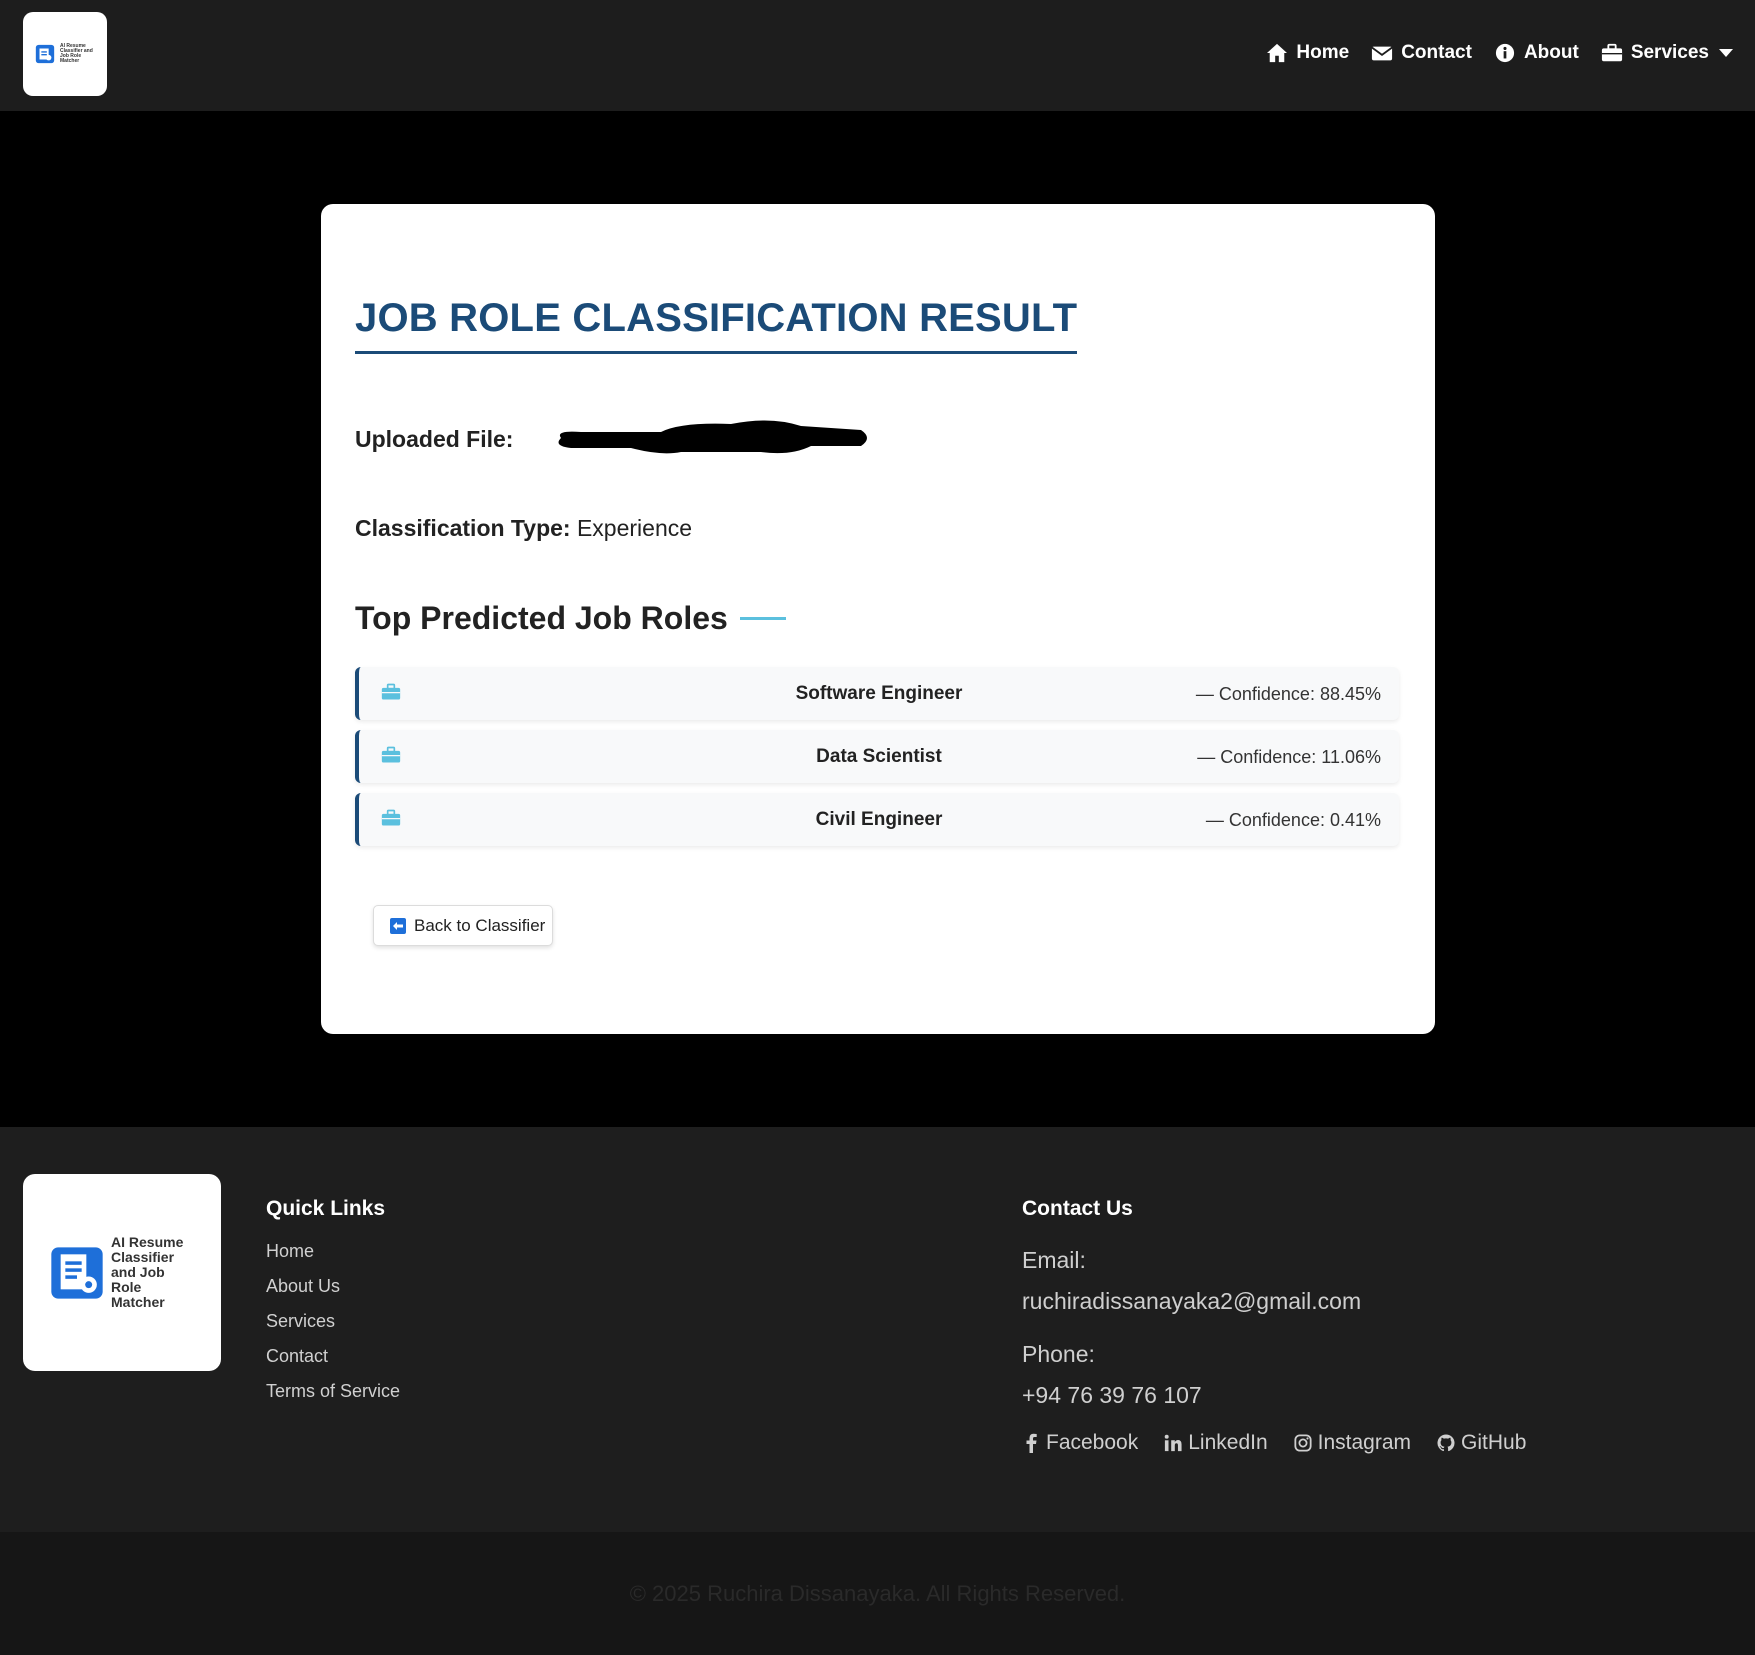 The width and height of the screenshot is (1755, 1655). What do you see at coordinates (877, 693) in the screenshot?
I see `list-item: Software Engineer — Confidence: 88.45%` at bounding box center [877, 693].